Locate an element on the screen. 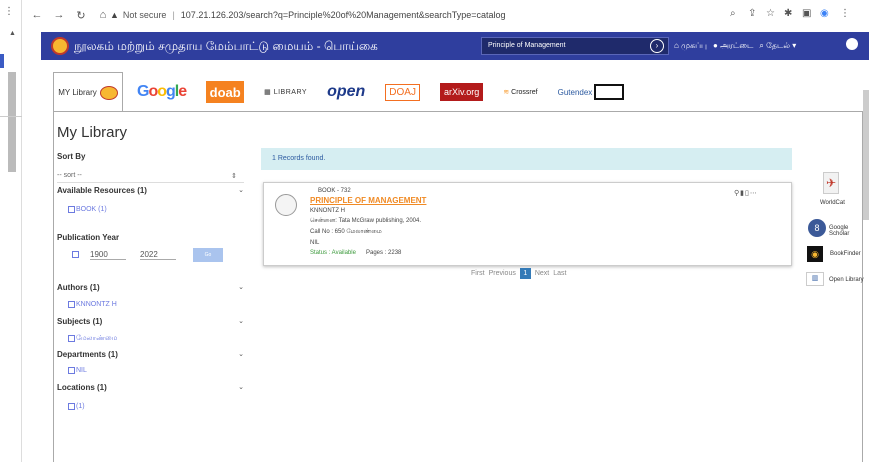  facet-option-author: KNNONTZ H is located at coordinates (92, 304).